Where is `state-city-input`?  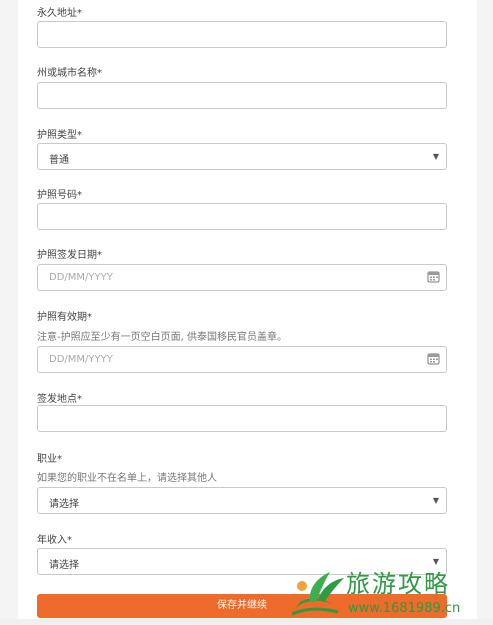
state-city-input is located at coordinates (242, 95).